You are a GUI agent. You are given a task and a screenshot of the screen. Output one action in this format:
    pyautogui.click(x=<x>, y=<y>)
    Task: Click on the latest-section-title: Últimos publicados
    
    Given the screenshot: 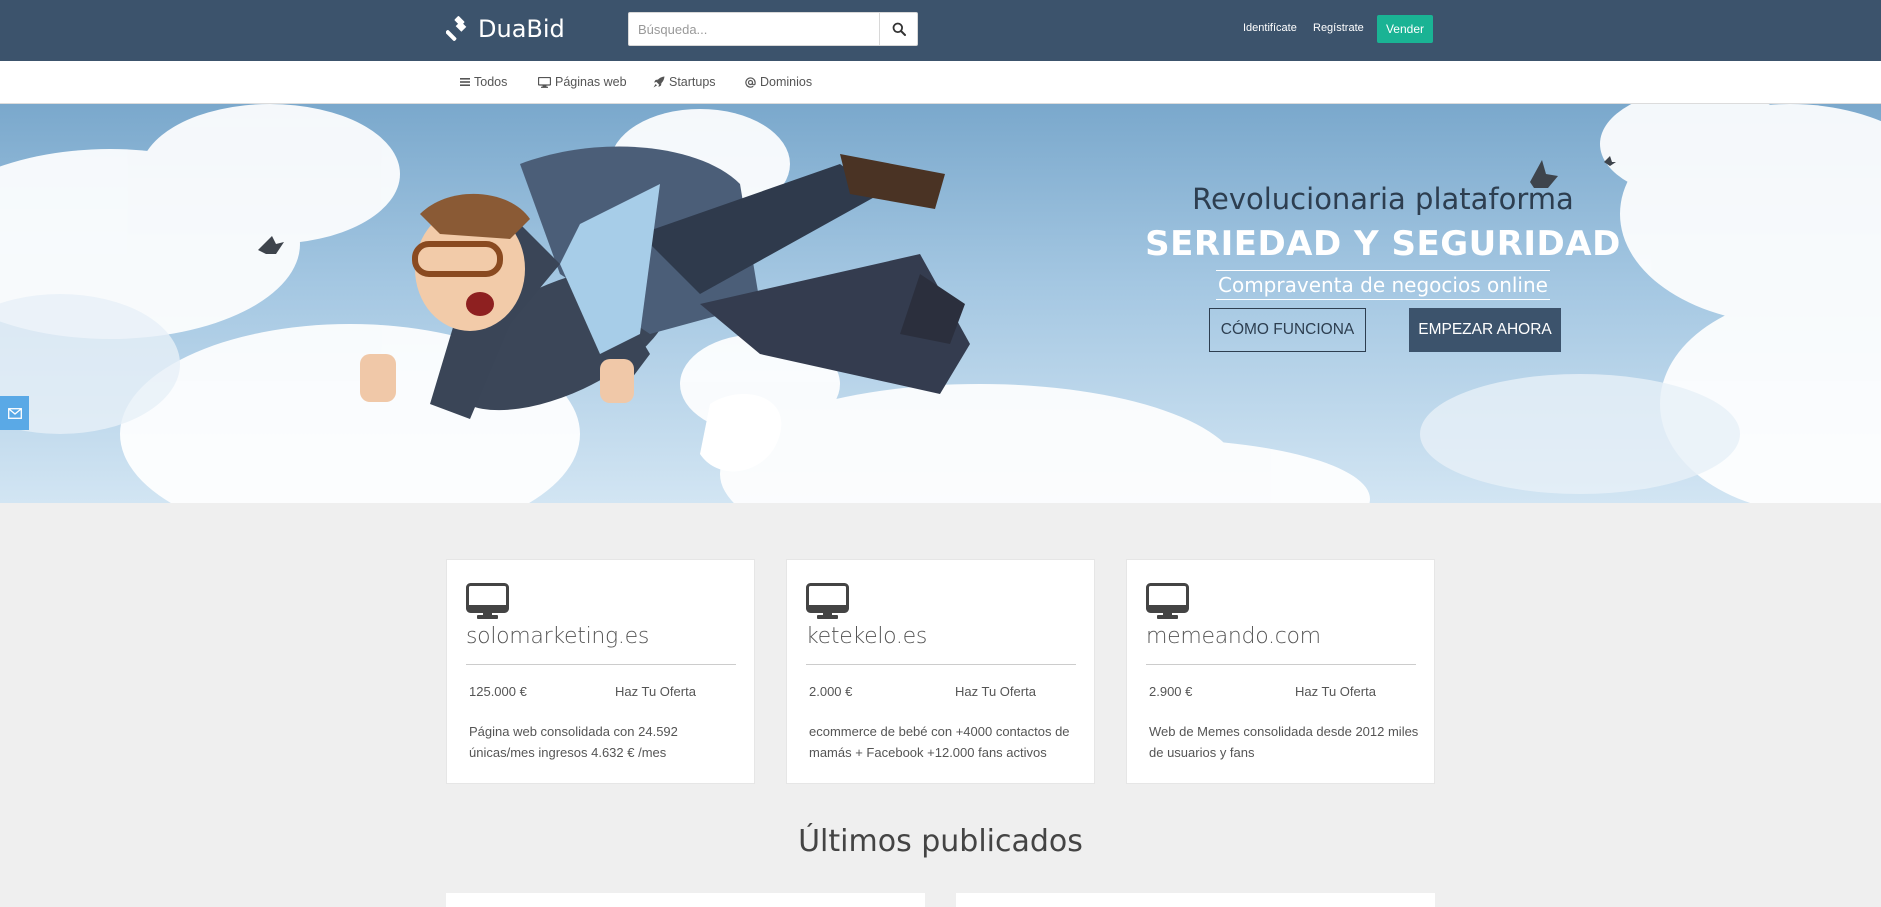 What is the action you would take?
    pyautogui.click(x=940, y=841)
    